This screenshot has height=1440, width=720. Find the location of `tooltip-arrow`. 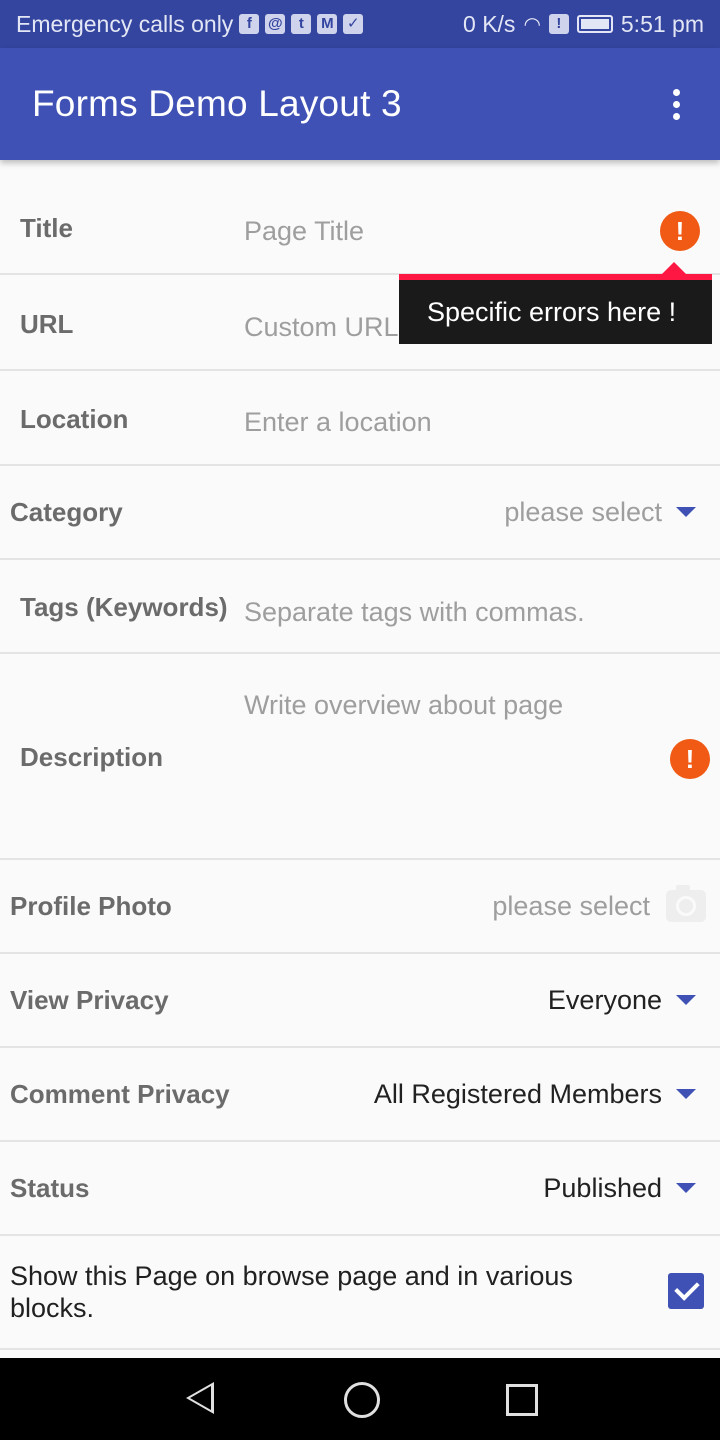

tooltip-arrow is located at coordinates (674, 268).